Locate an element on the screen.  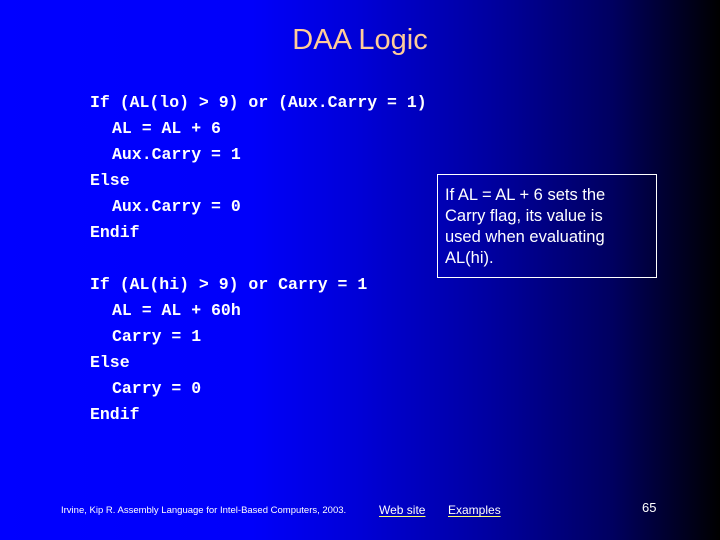
code-line: If (AL(hi) > 9) or Carry = 1 is located at coordinates (229, 284).